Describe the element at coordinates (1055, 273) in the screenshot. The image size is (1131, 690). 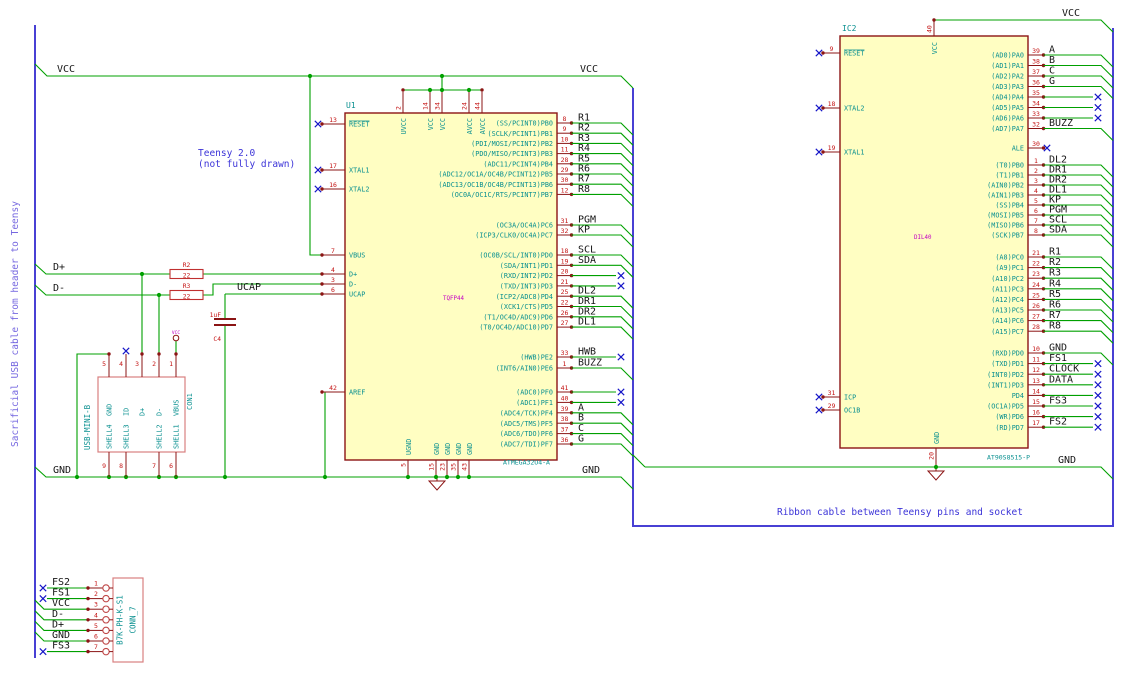
I see `net-label: R3` at that location.